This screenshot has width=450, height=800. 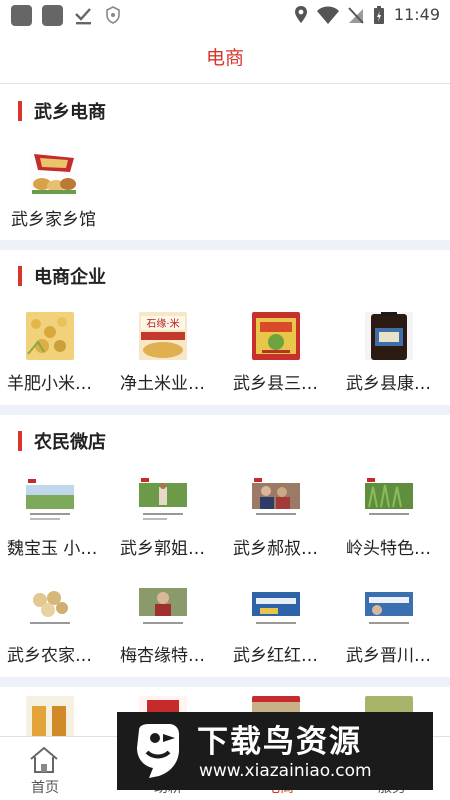 What do you see at coordinates (50, 716) in the screenshot?
I see `partial-thumbnail` at bounding box center [50, 716].